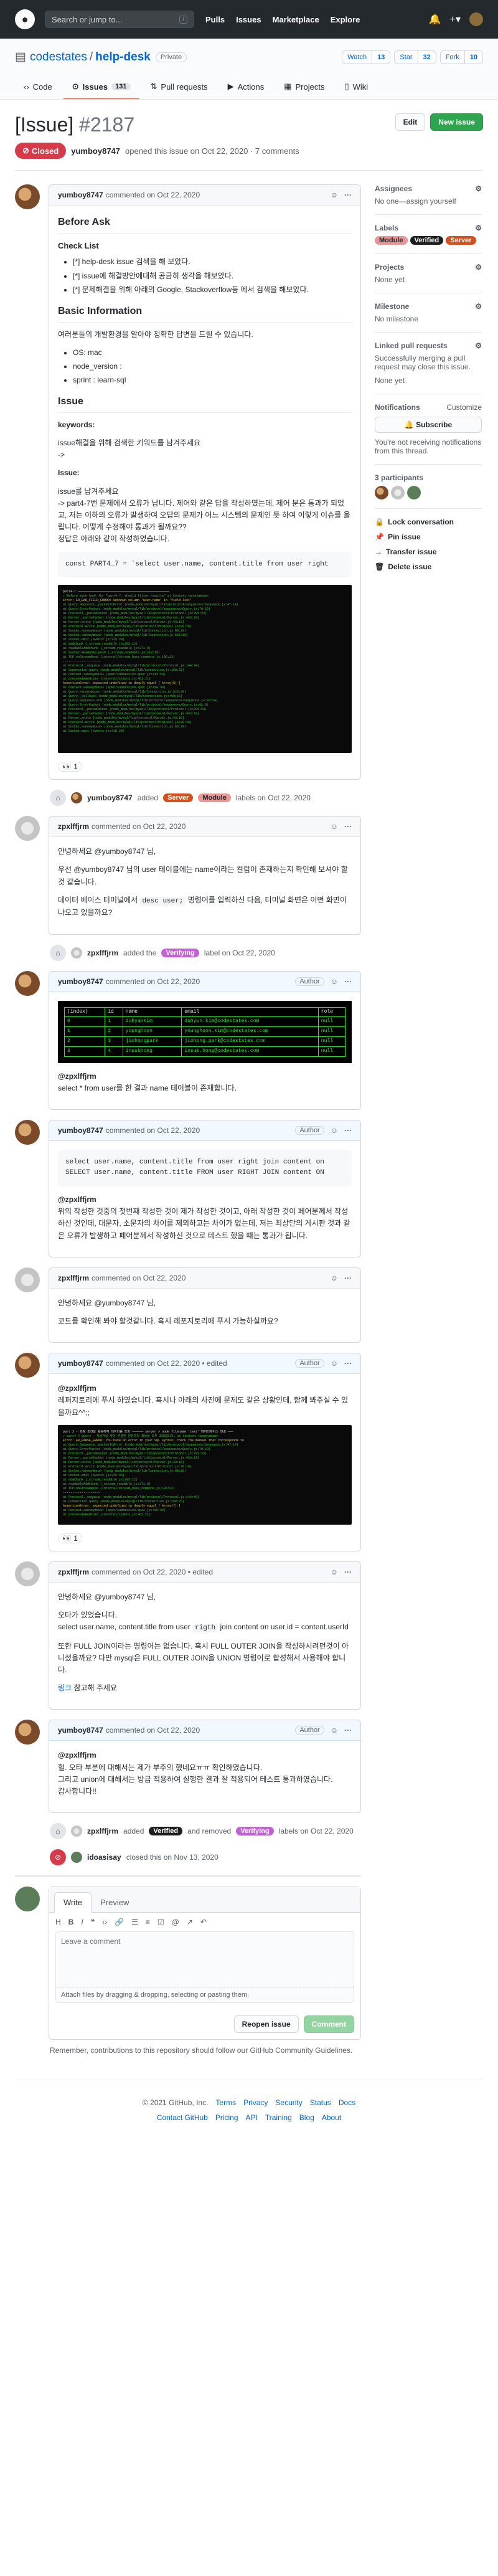  What do you see at coordinates (82, 1922) in the screenshot?
I see `italic-icon: I` at bounding box center [82, 1922].